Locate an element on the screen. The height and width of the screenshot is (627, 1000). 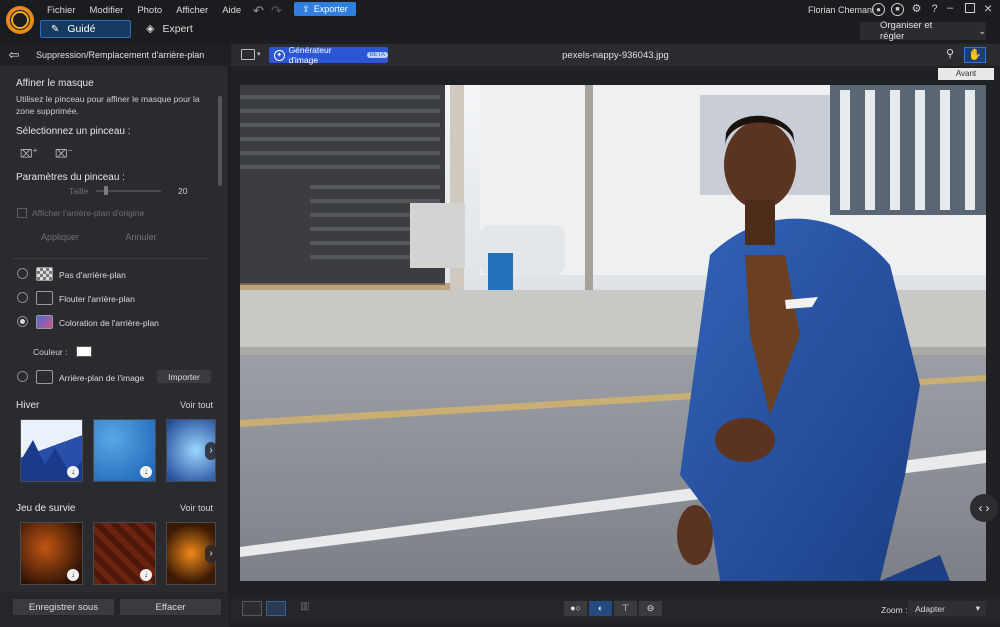
maximize-icon is located at coordinates (970, 8).